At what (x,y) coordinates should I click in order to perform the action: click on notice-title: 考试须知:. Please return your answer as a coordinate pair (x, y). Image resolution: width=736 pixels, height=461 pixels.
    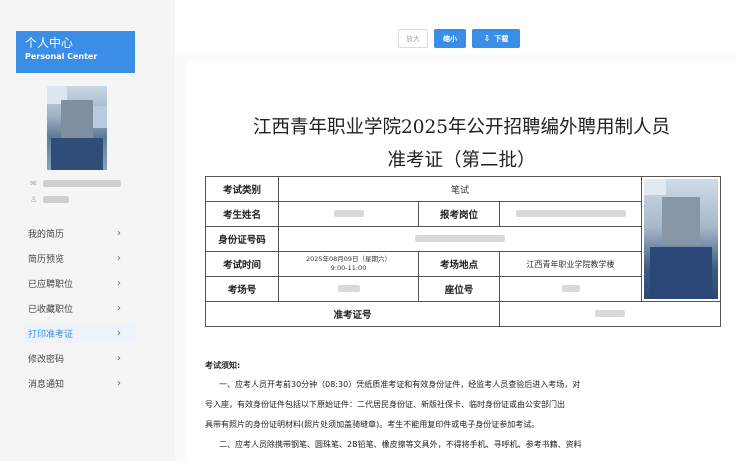
    Looking at the image, I should click on (223, 365).